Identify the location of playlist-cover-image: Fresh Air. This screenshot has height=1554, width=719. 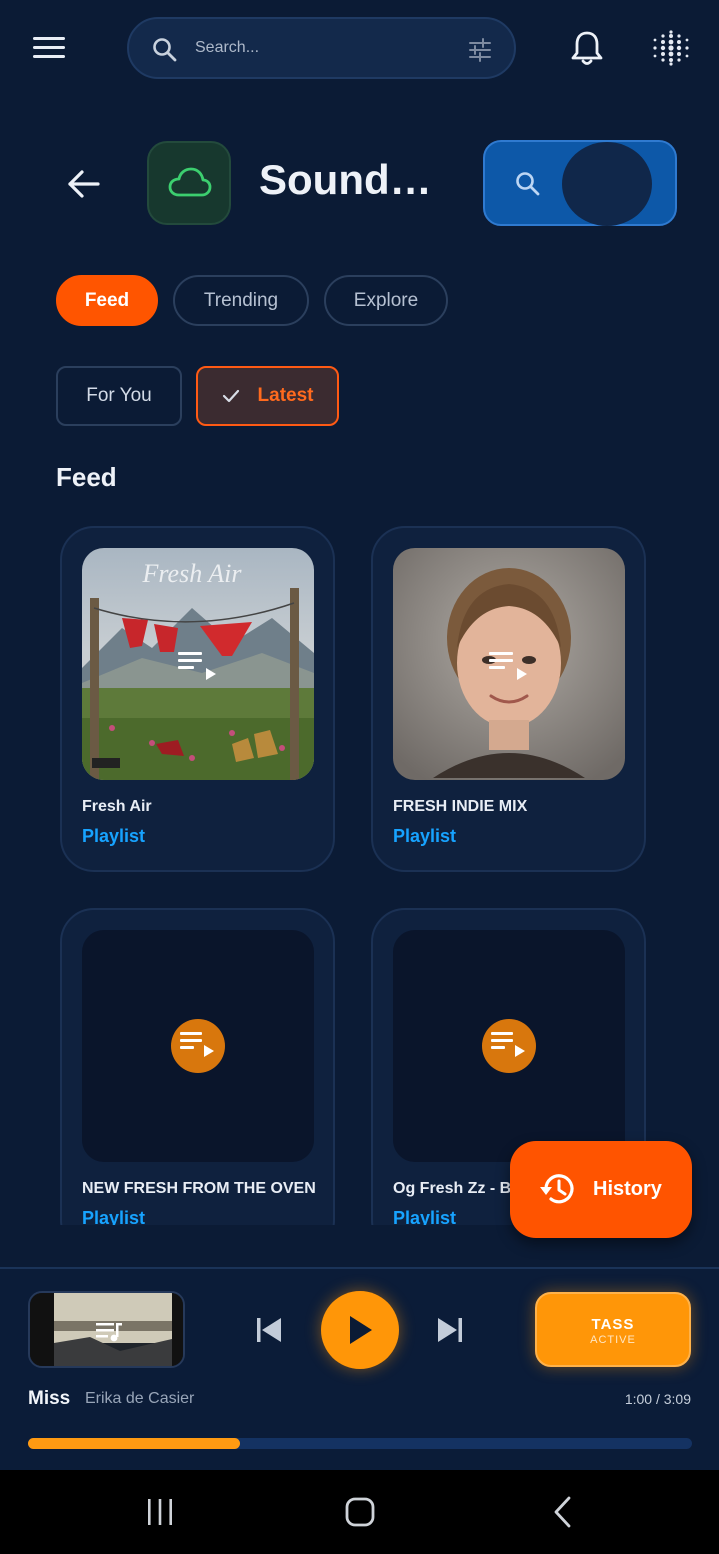
(198, 664).